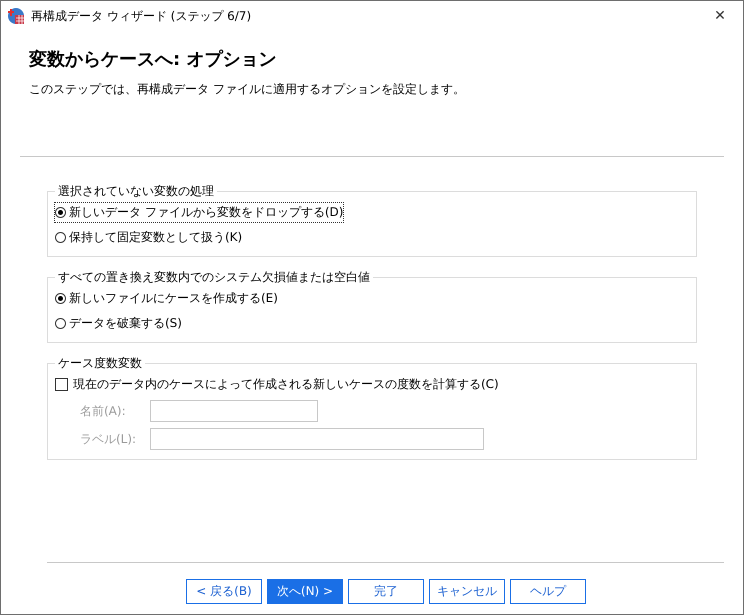 This screenshot has width=744, height=615. I want to click on wizard-button: 完了, so click(386, 591).